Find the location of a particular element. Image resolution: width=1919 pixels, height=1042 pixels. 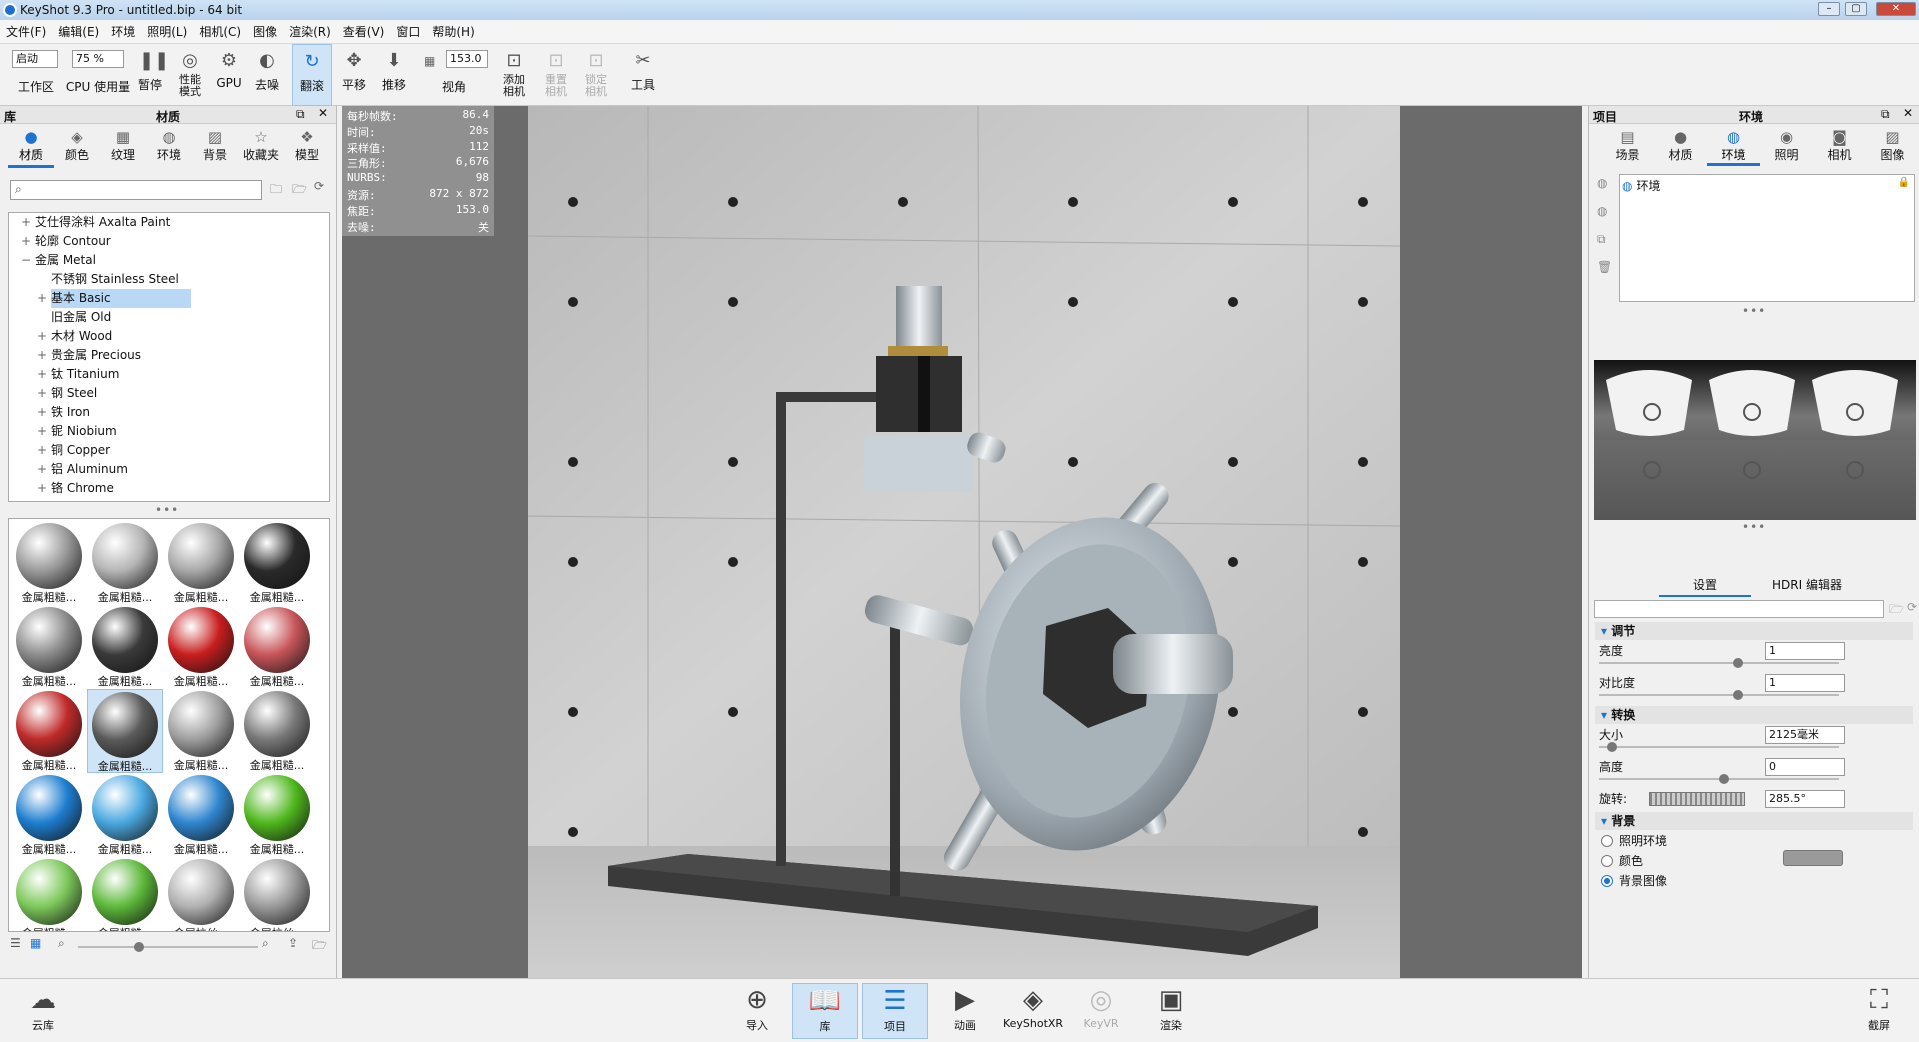

tree-item: − 金属 Metal is located at coordinates (169, 260).